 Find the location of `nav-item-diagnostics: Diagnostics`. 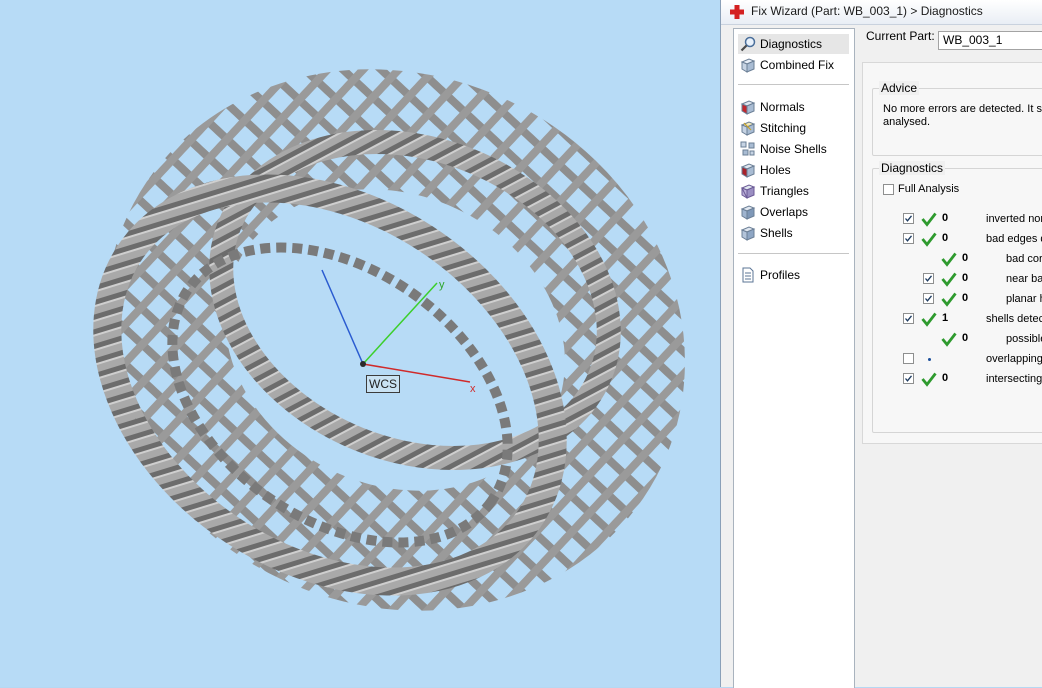

nav-item-diagnostics: Diagnostics is located at coordinates (793, 44).